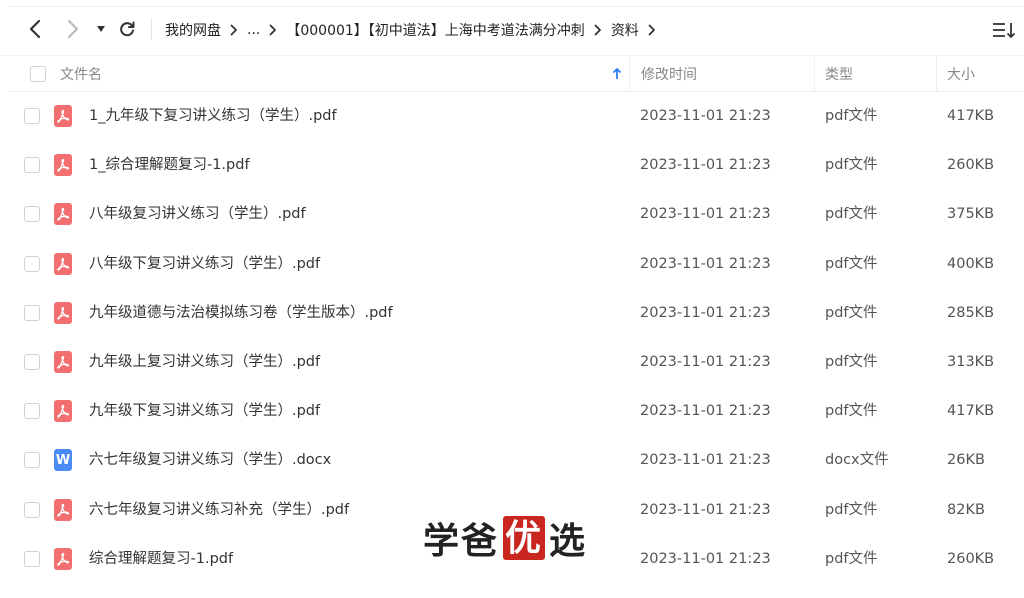 This screenshot has width=1024, height=598. I want to click on watermark-seal: 优, so click(524, 538).